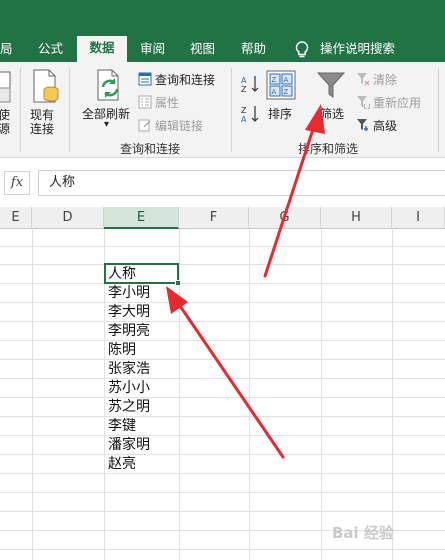 This screenshot has width=445, height=560. What do you see at coordinates (185, 79) in the screenshot?
I see `queries-connections-button: 查询和连接` at bounding box center [185, 79].